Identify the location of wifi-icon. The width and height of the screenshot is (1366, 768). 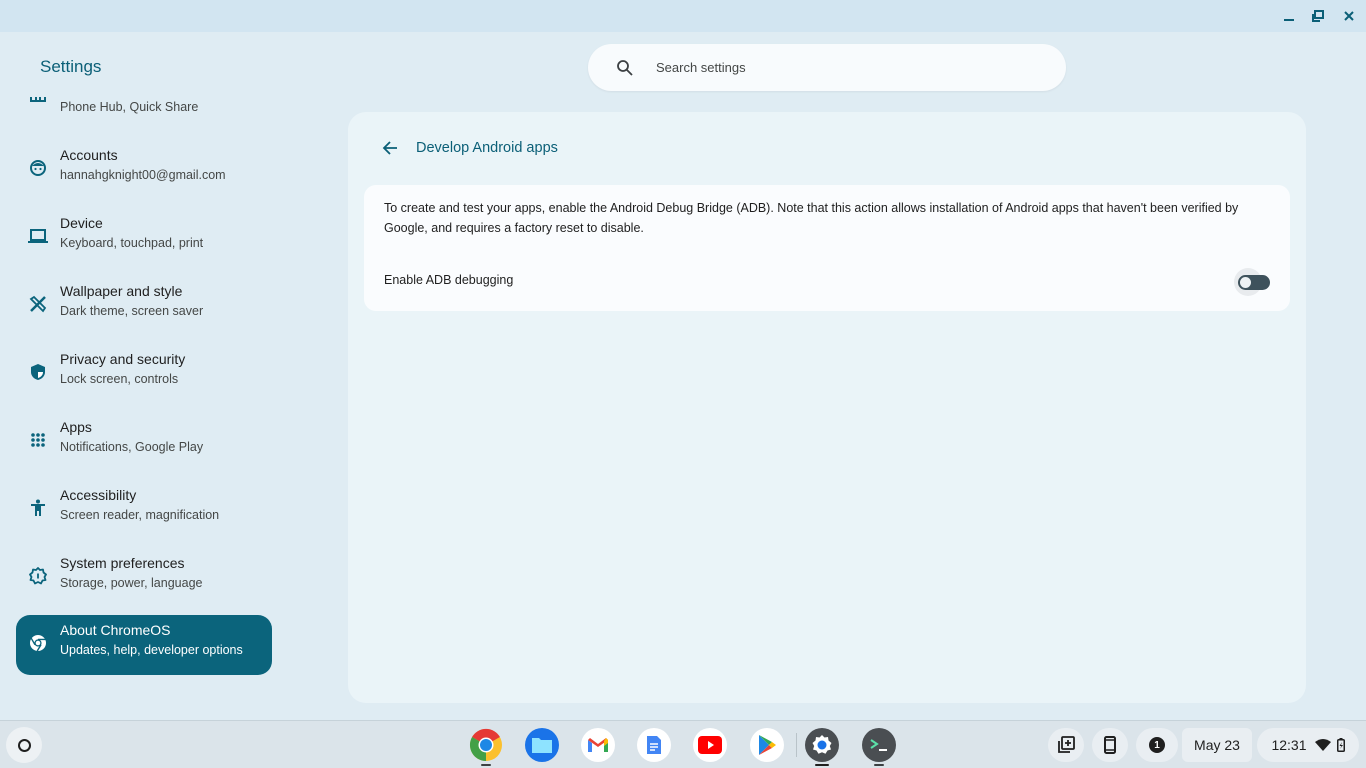
(1322, 745).